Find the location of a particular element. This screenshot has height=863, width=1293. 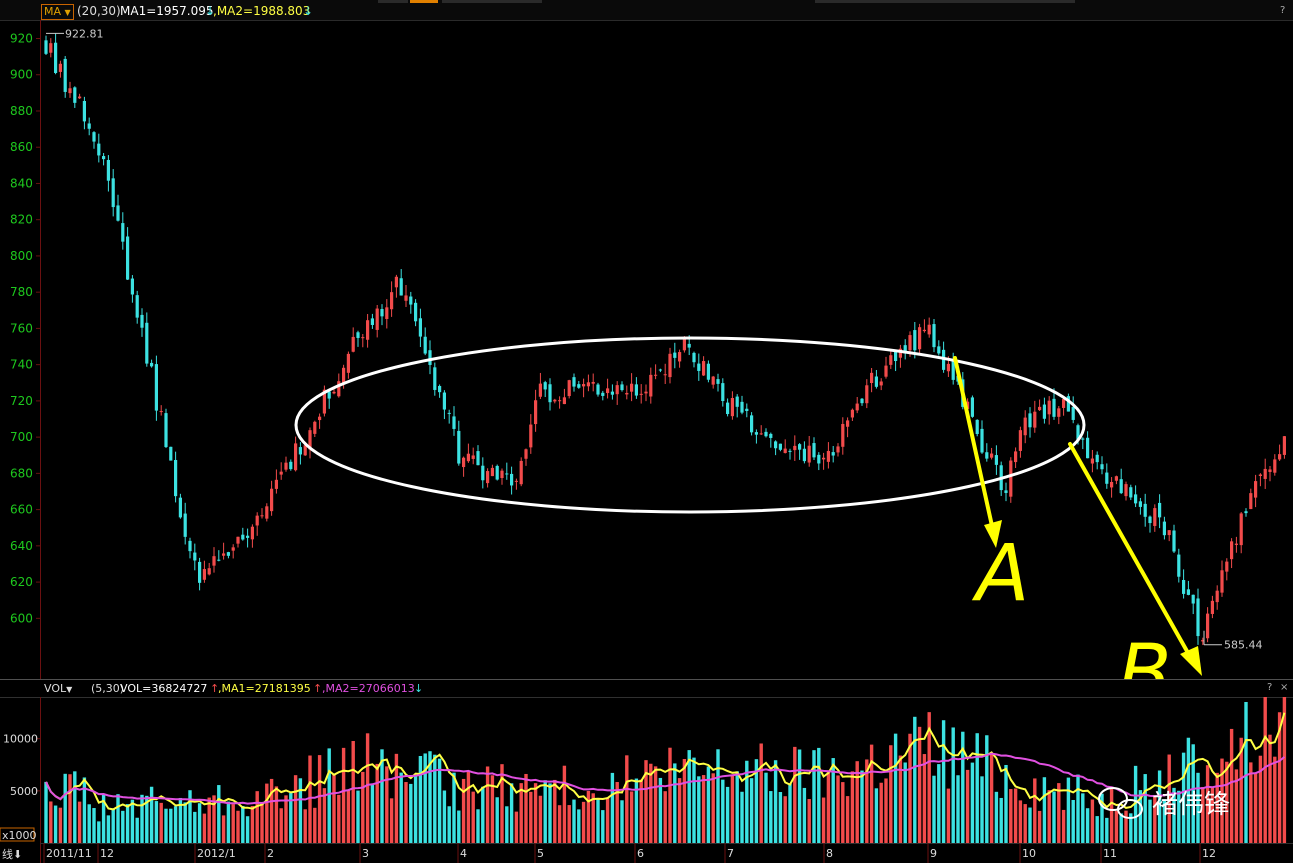

indicator-select: MA ▼ is located at coordinates (57, 12).